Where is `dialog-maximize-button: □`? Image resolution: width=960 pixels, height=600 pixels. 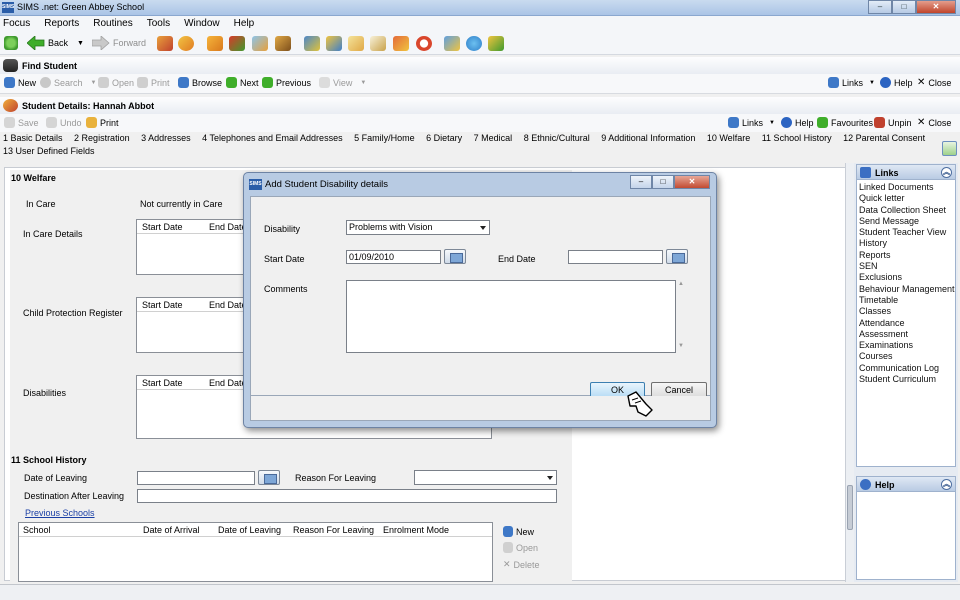 dialog-maximize-button: □ is located at coordinates (663, 182).